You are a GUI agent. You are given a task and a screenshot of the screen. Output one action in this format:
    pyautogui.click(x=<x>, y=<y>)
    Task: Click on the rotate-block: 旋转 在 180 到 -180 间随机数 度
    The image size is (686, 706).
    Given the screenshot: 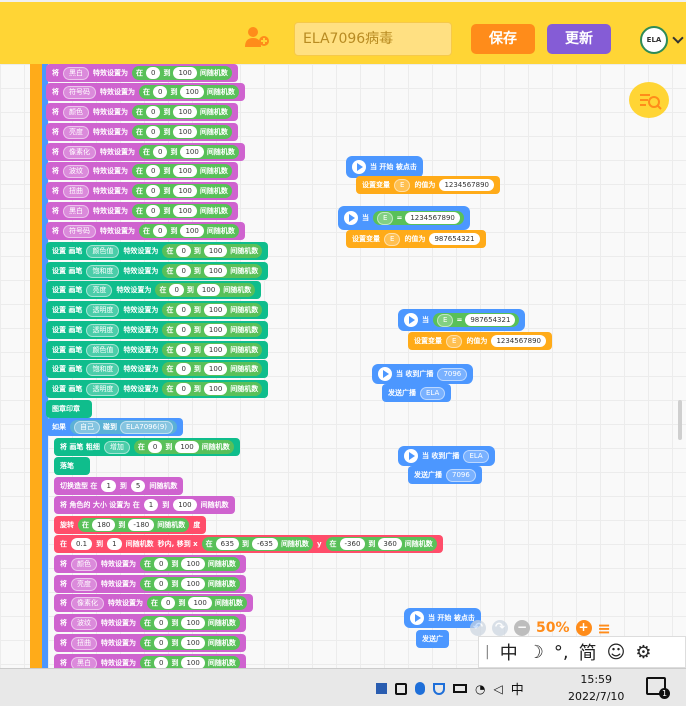 What is the action you would take?
    pyautogui.click(x=130, y=525)
    